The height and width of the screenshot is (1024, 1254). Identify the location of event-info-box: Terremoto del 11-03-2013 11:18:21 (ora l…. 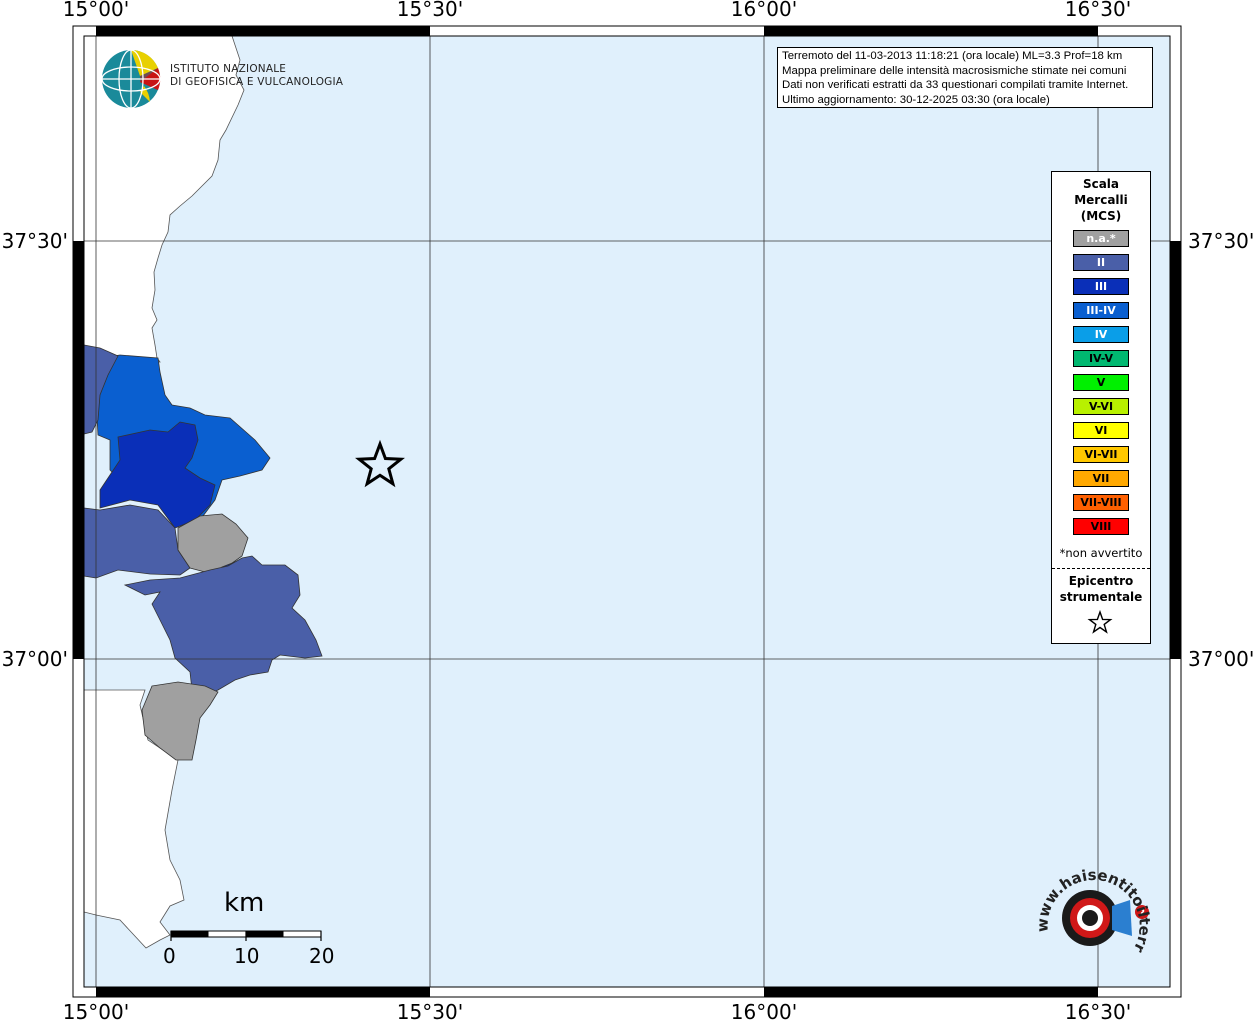
(965, 77).